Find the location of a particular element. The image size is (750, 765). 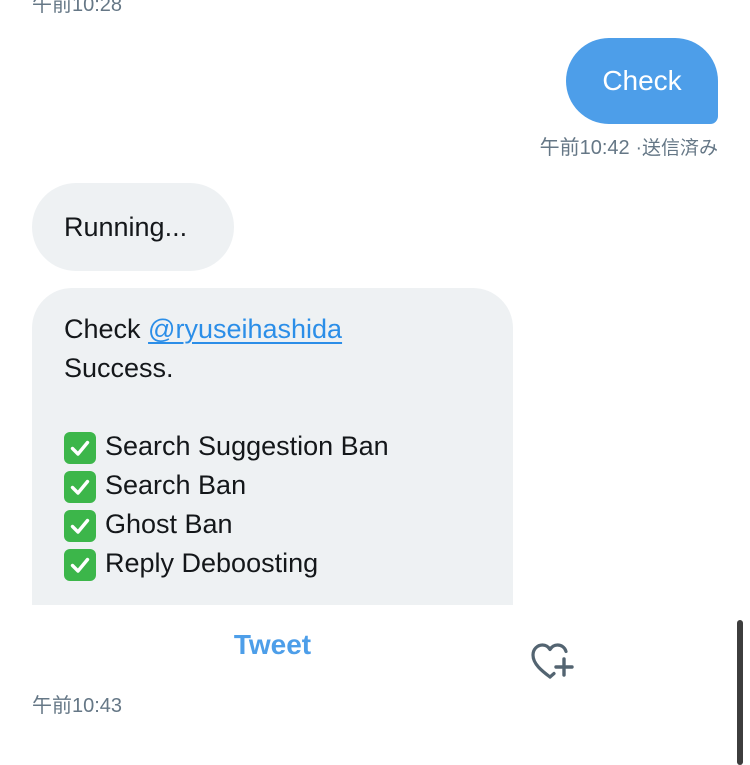

add-reaction-button is located at coordinates (552, 661).